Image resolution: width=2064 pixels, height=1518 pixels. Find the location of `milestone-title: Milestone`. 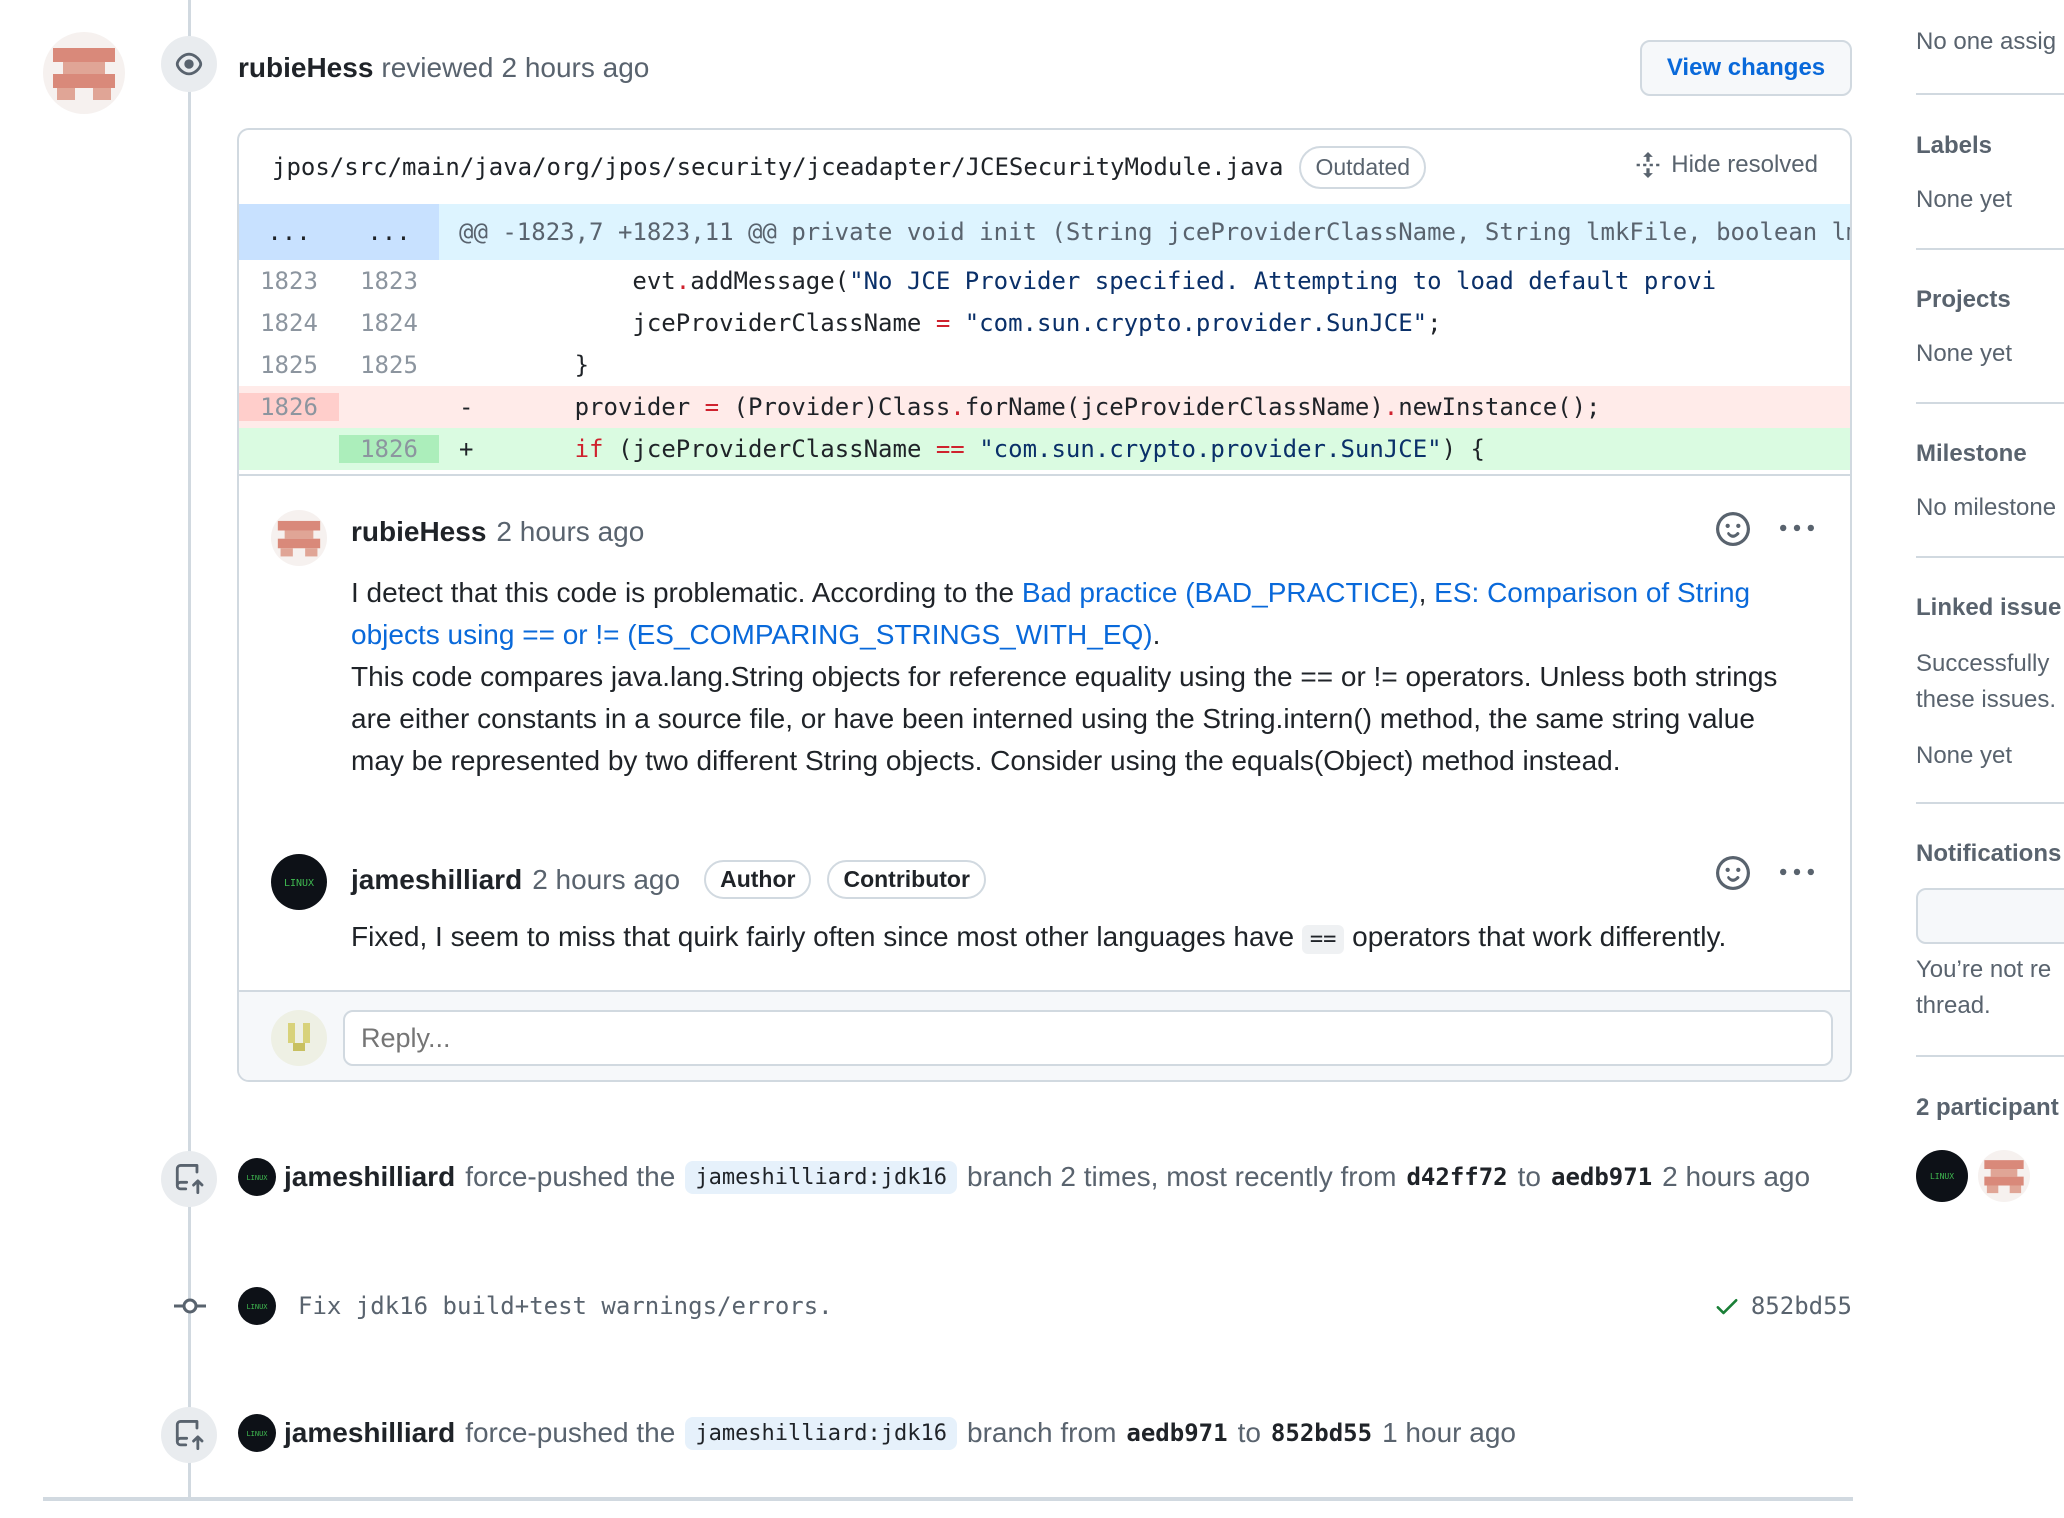

milestone-title: Milestone is located at coordinates (1990, 454).